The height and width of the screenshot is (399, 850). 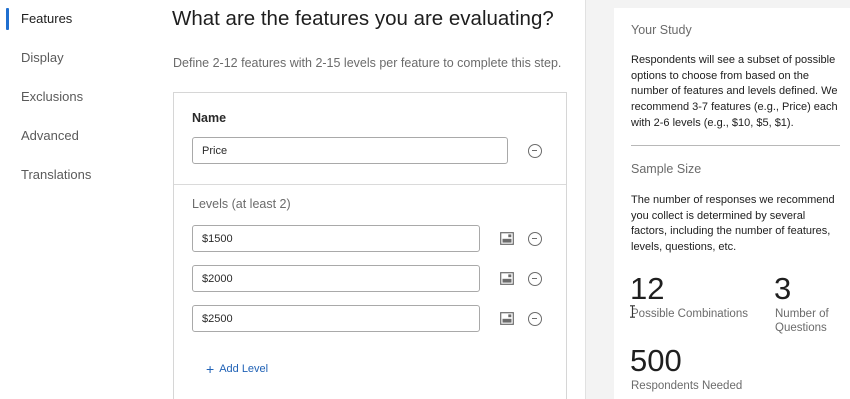 I want to click on active-indicator, so click(x=7, y=19).